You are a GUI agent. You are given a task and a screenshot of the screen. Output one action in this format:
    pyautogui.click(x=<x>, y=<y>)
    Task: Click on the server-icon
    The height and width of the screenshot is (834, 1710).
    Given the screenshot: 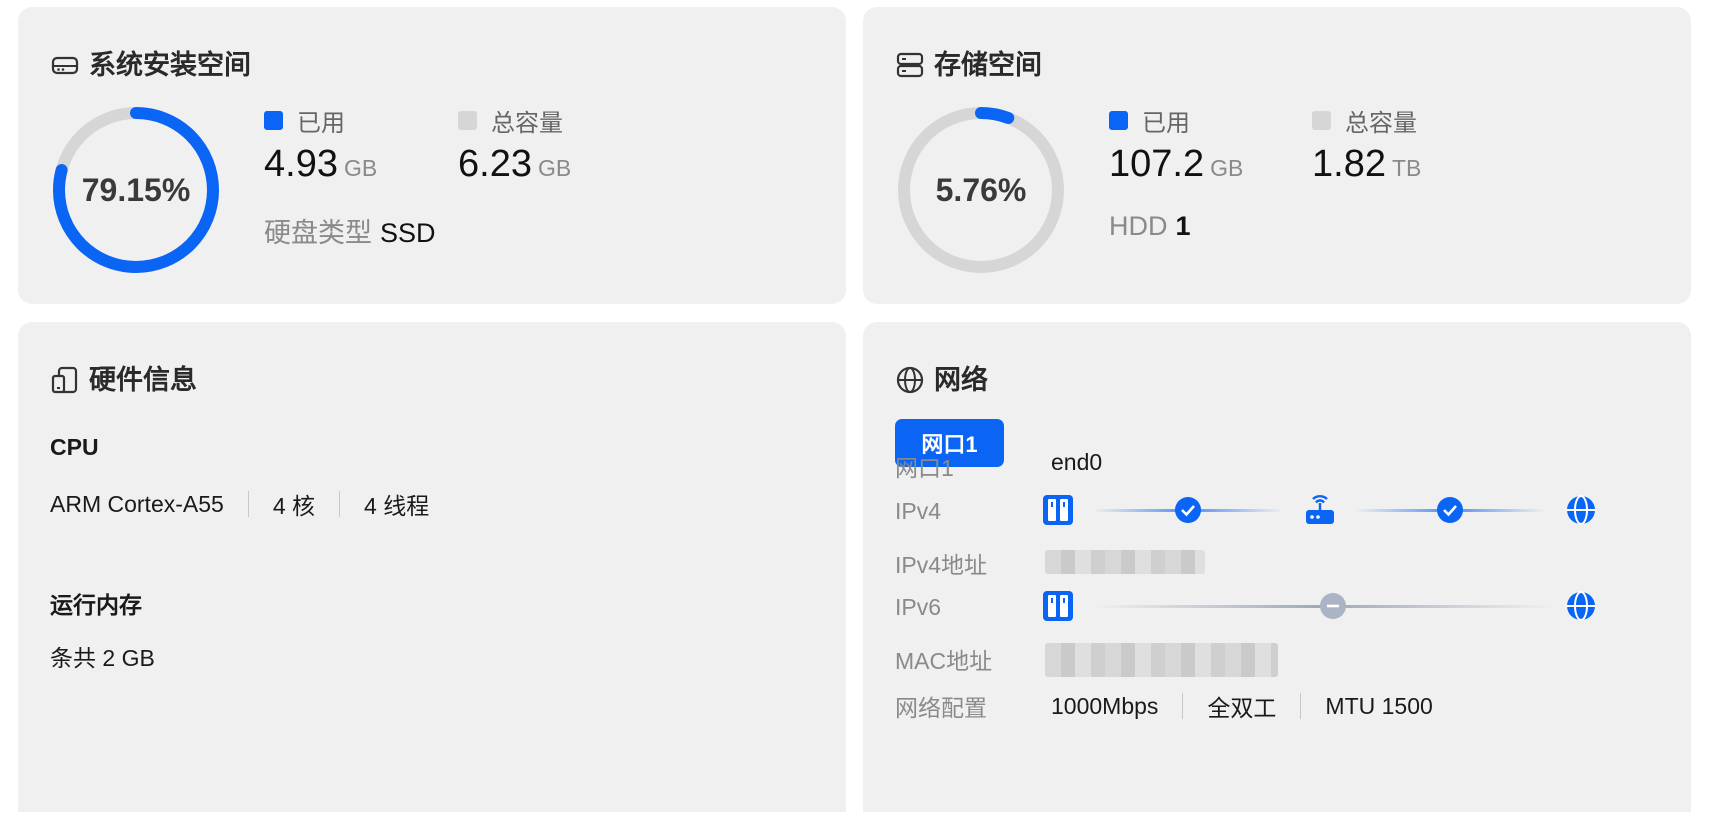 What is the action you would take?
    pyautogui.click(x=910, y=65)
    